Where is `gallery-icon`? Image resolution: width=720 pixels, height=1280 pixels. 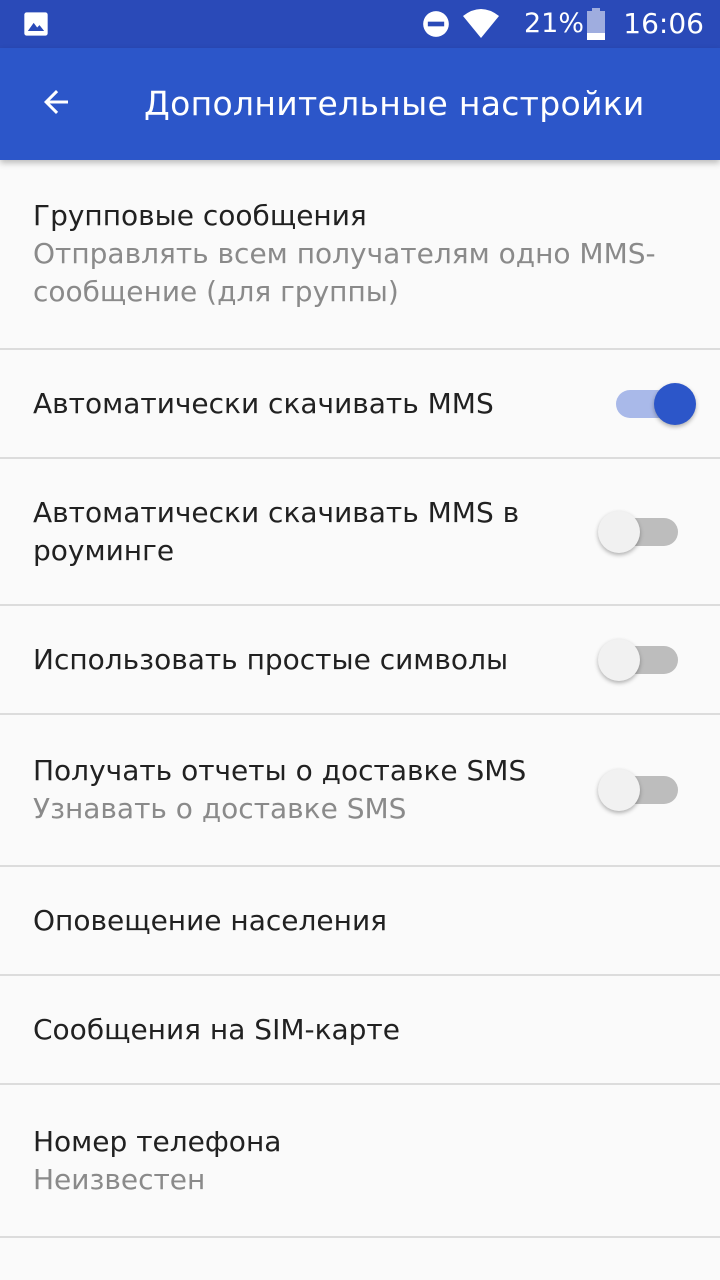
gallery-icon is located at coordinates (36, 24).